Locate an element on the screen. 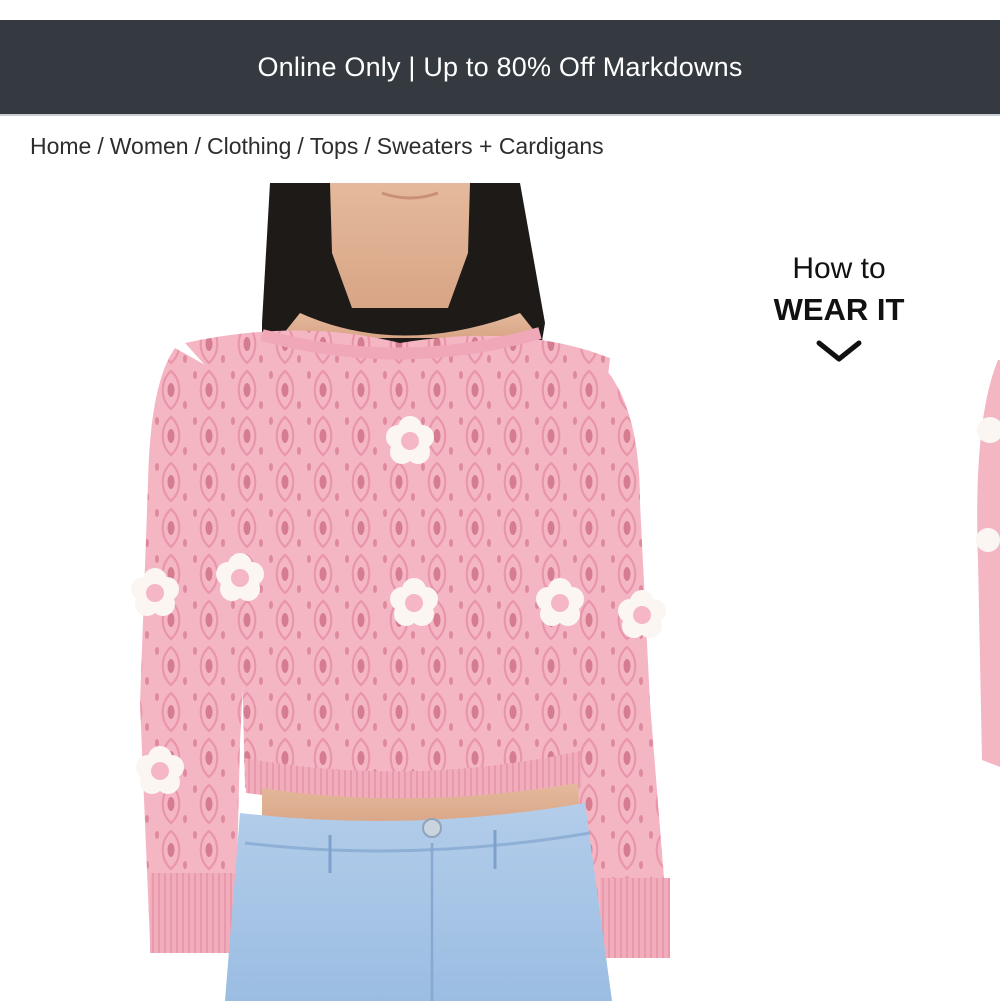  breadcrumb-home: Home is located at coordinates (60, 146).